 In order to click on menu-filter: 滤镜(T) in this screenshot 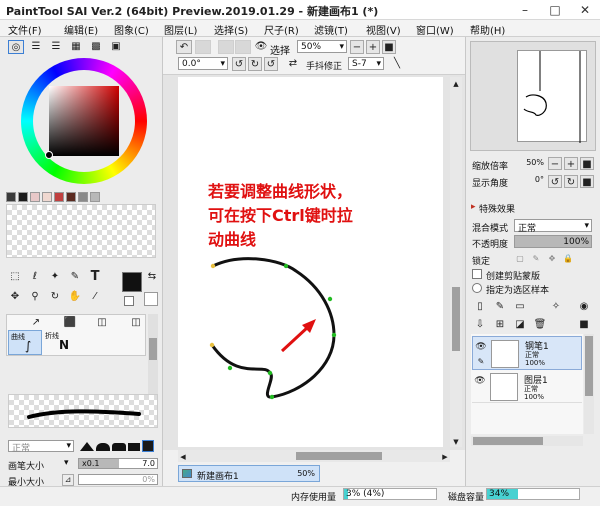, I will do `click(331, 29)`.